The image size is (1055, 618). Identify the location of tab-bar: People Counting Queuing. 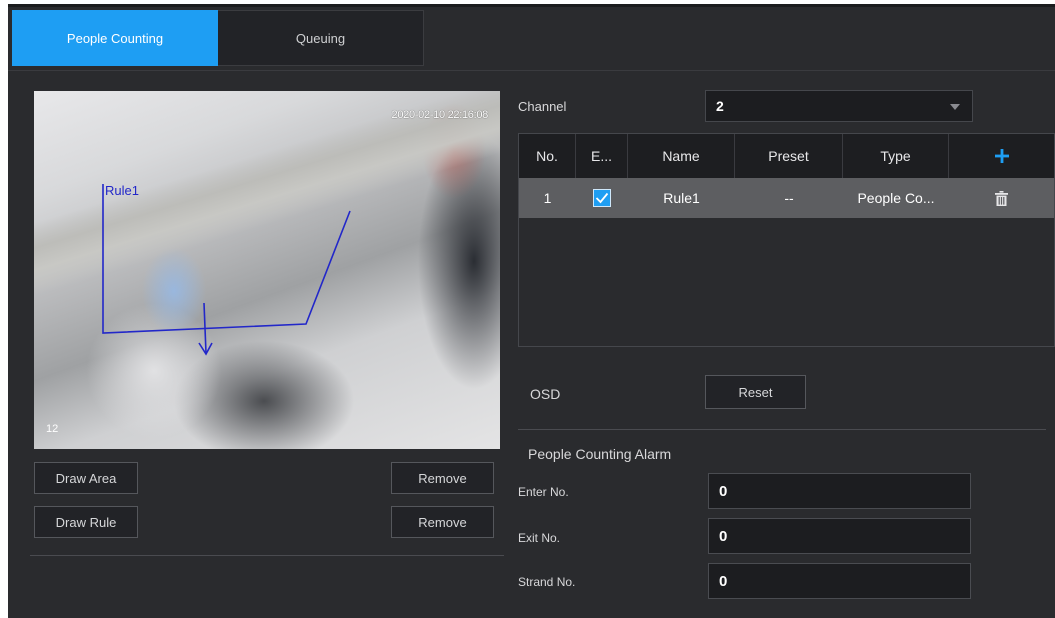
(218, 38).